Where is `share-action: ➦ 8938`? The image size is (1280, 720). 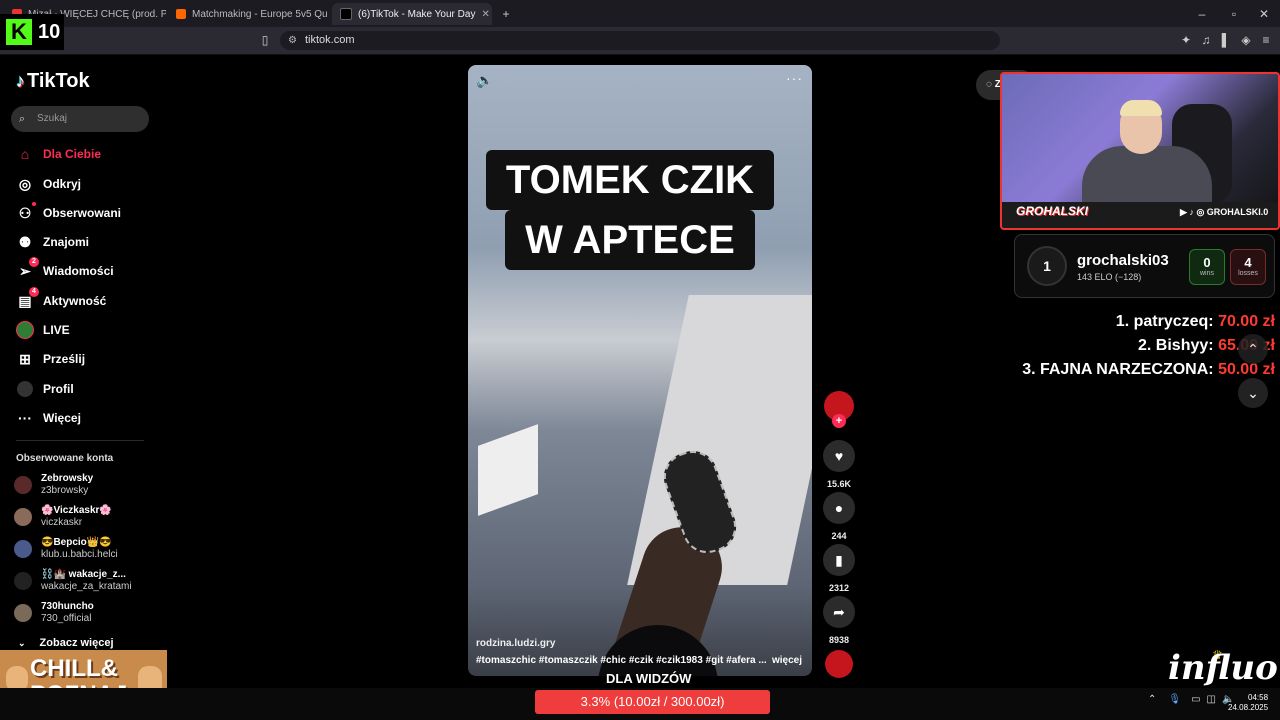
share-action: ➦ 8938 is located at coordinates (839, 620).